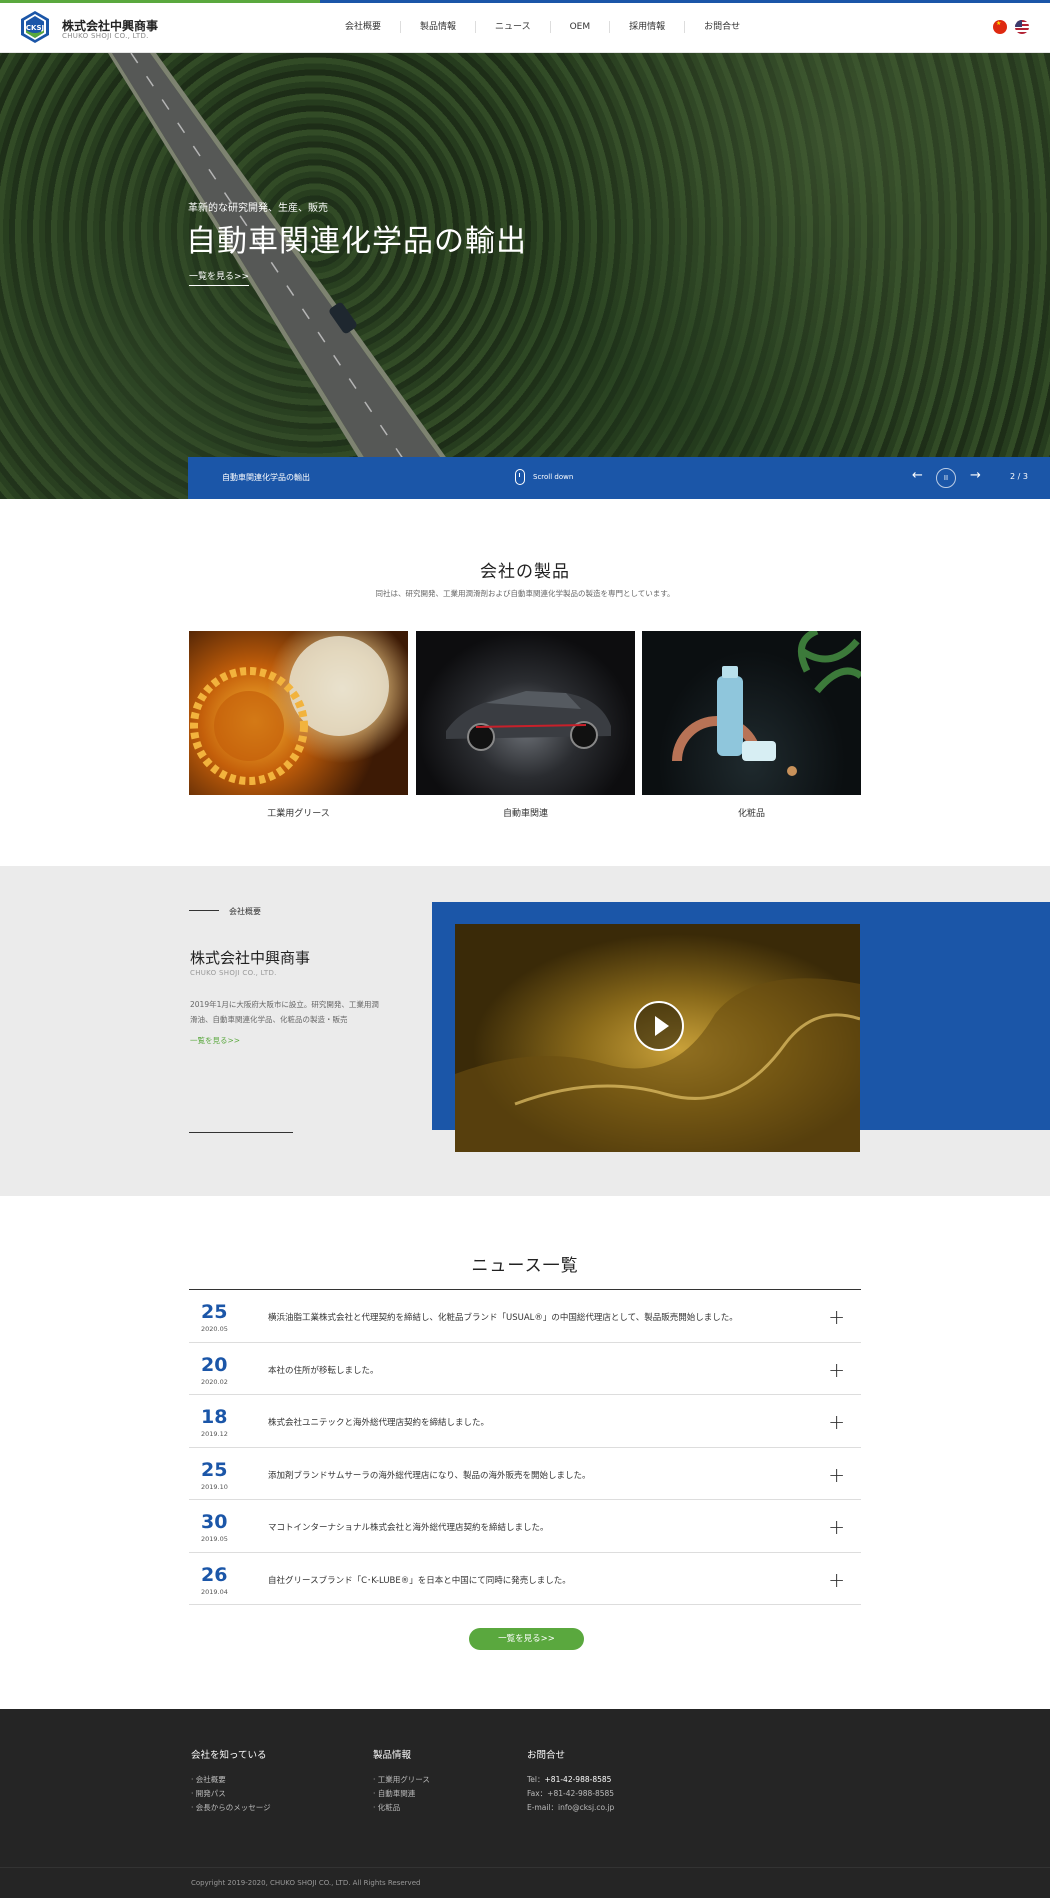 This screenshot has width=1050, height=1898. Describe the element at coordinates (546, 1755) in the screenshot. I see `footer-heading: お問合せ` at that location.